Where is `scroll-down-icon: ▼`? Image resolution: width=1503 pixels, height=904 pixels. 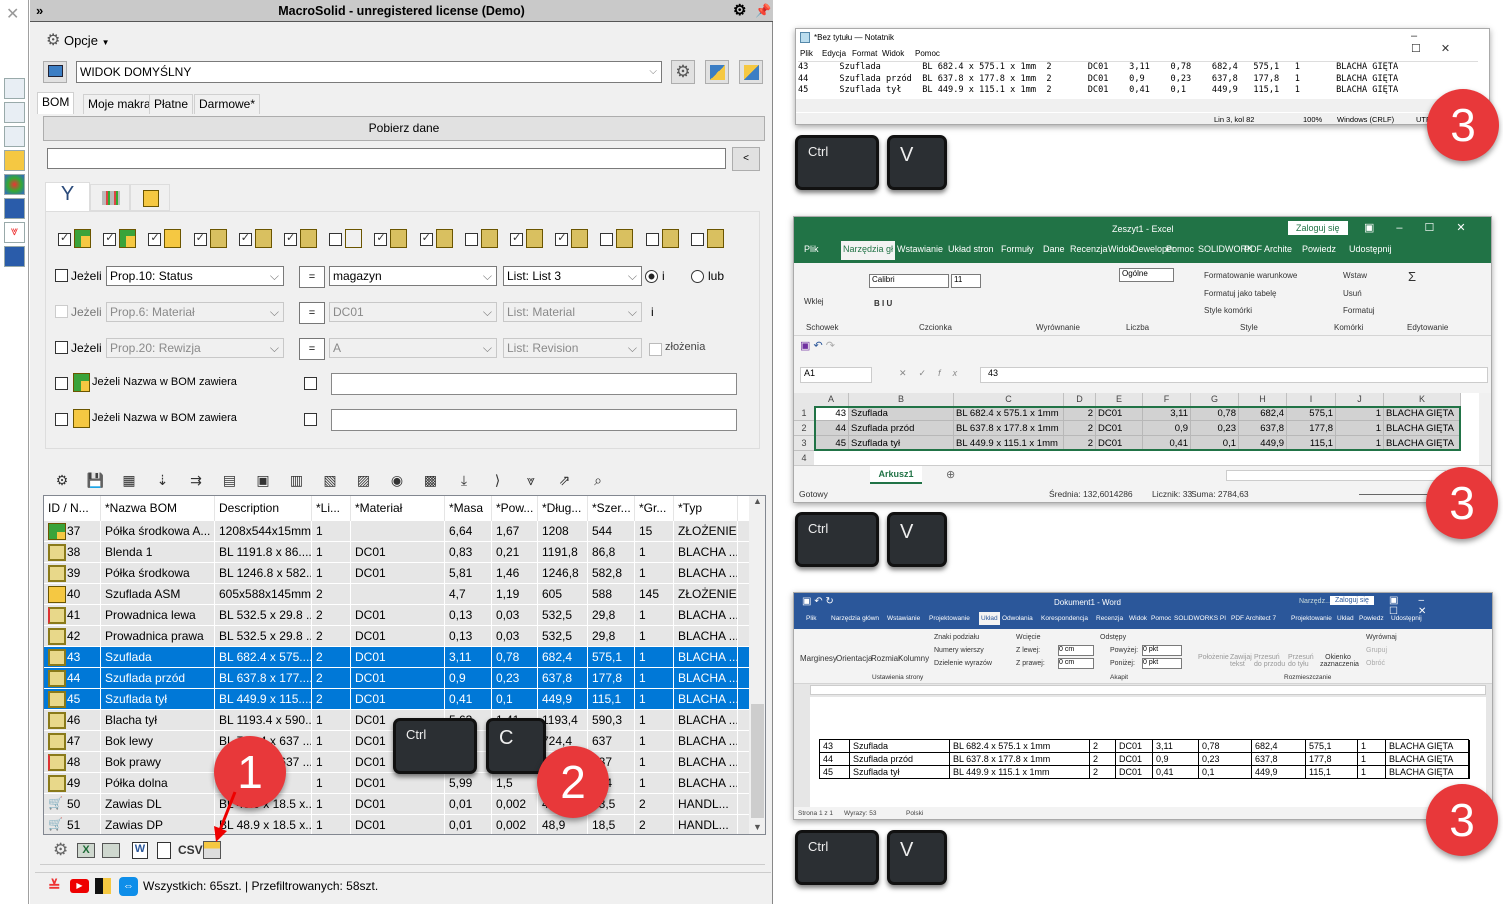 scroll-down-icon: ▼ is located at coordinates (757, 827).